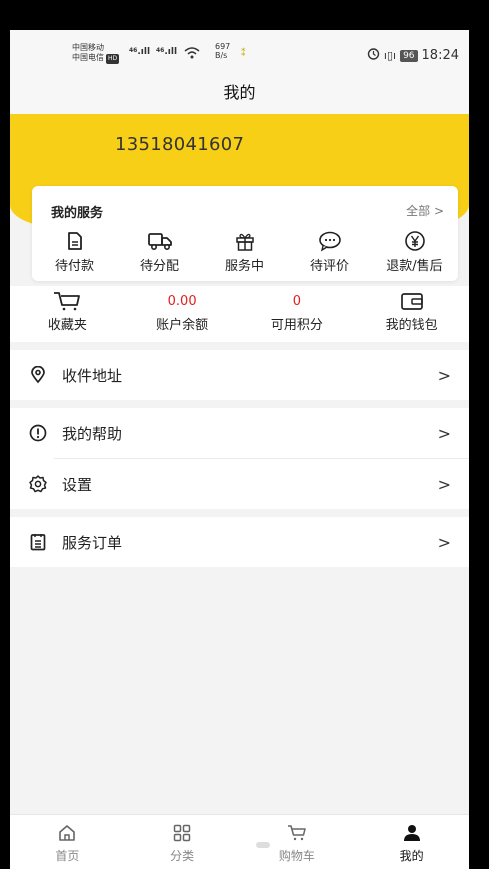  Describe the element at coordinates (38, 375) in the screenshot. I see `location-pin-icon` at that location.